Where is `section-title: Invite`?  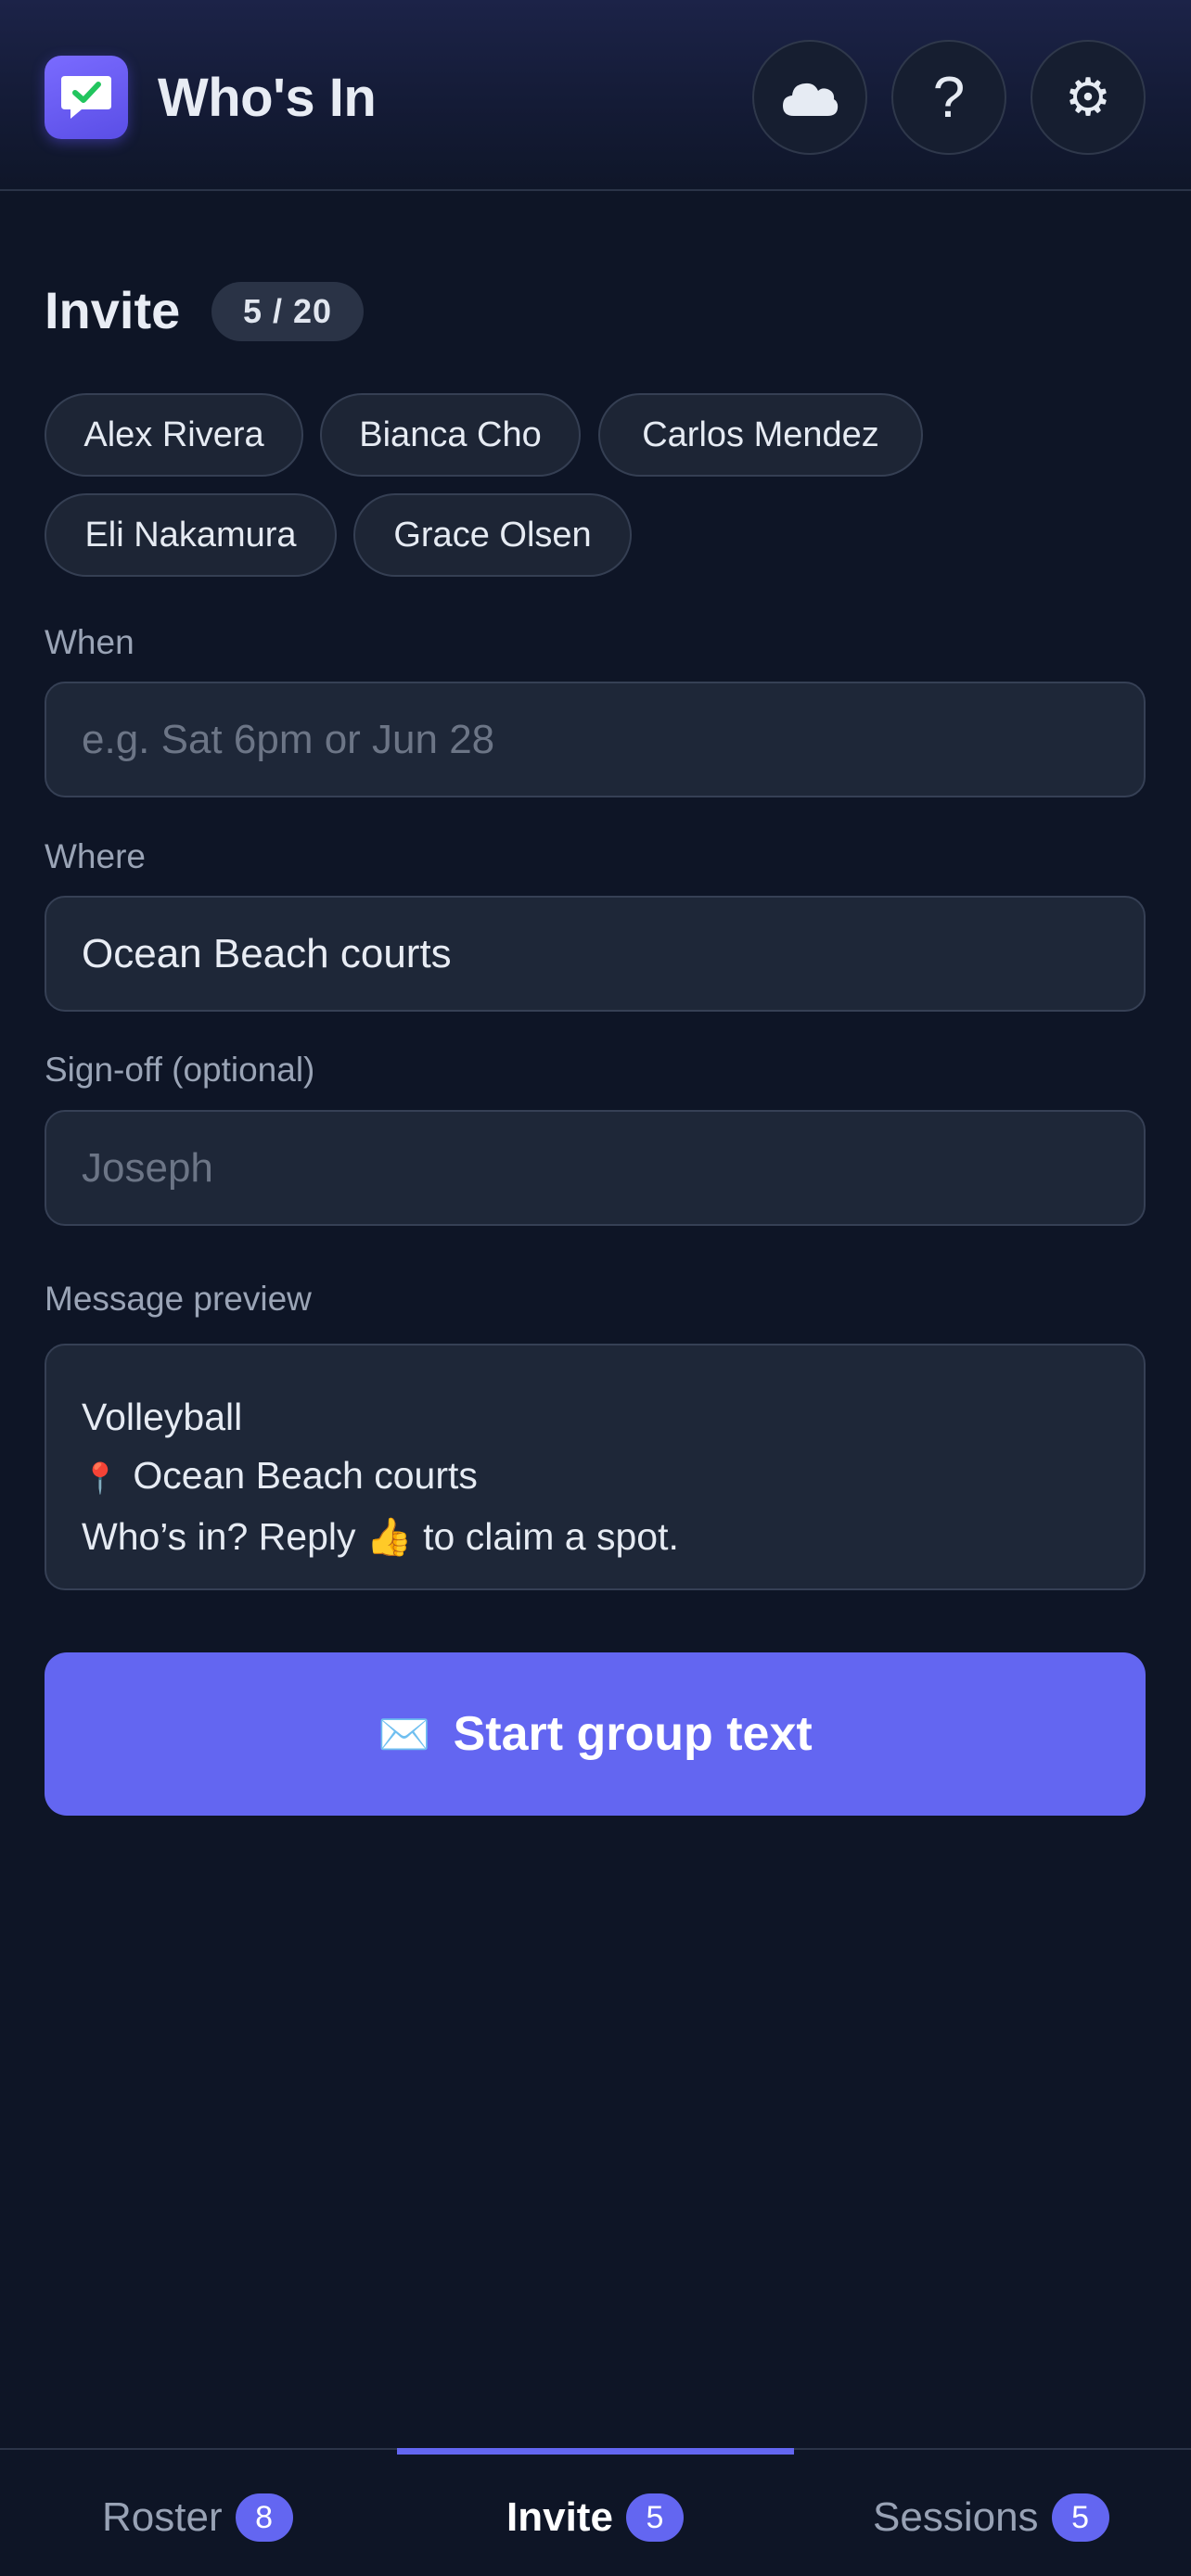 section-title: Invite is located at coordinates (113, 310).